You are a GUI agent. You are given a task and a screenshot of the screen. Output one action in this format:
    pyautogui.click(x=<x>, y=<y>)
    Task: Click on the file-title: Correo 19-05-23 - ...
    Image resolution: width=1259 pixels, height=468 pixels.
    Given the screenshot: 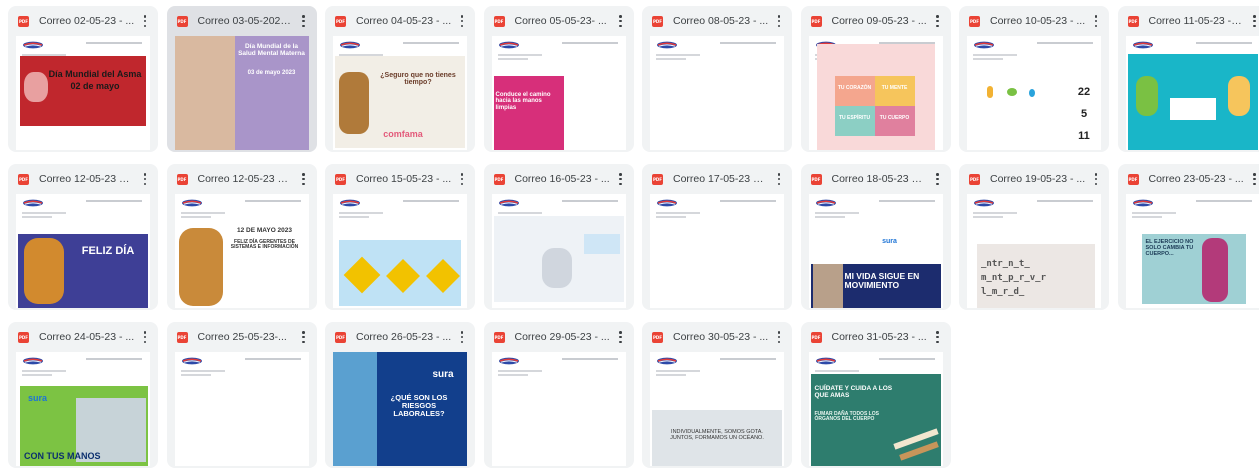 What is the action you would take?
    pyautogui.click(x=1038, y=179)
    